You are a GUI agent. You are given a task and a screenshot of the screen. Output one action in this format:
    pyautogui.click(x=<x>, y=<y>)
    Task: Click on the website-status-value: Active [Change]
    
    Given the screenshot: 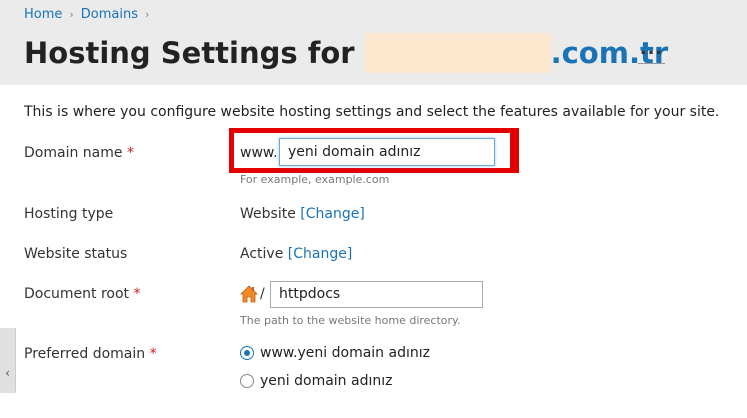 What is the action you would take?
    pyautogui.click(x=296, y=254)
    